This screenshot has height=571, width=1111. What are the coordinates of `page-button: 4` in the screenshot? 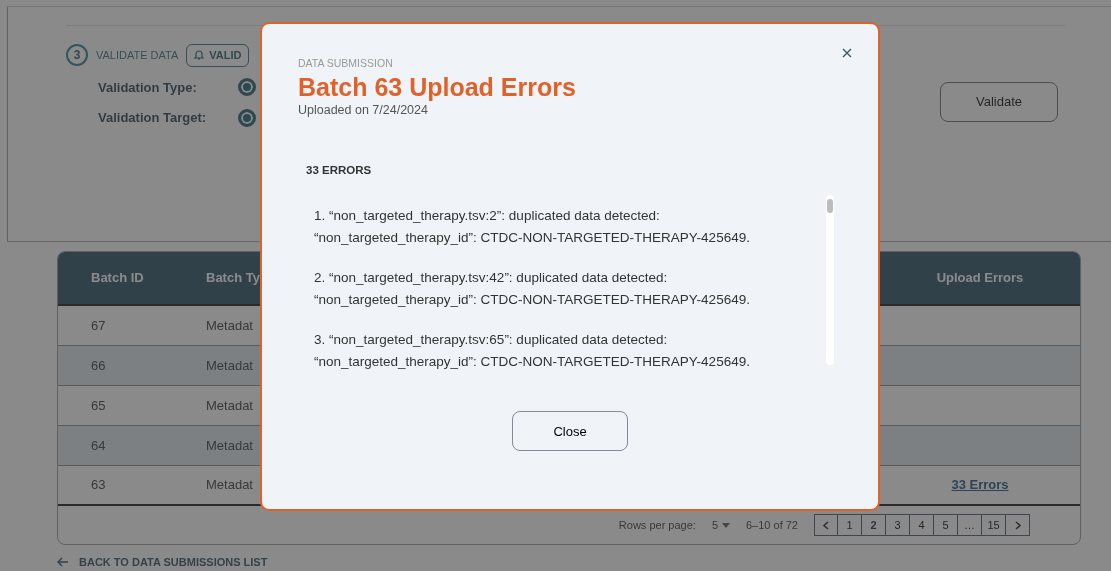 It's located at (922, 525).